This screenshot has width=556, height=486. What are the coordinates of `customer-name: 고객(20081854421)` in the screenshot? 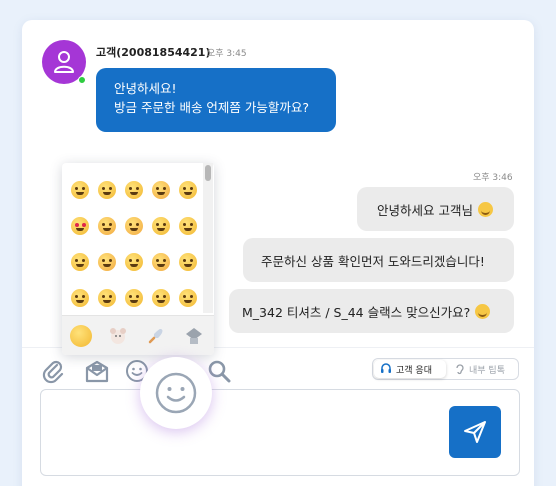 It's located at (153, 52).